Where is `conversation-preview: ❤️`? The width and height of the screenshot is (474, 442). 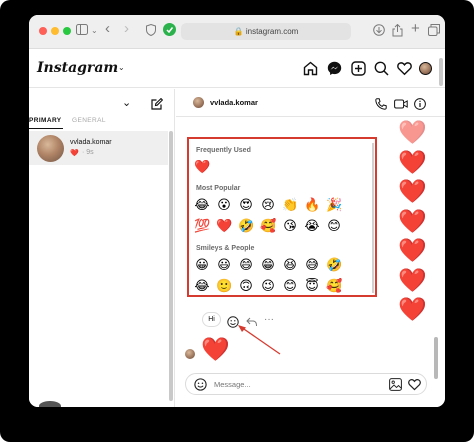
conversation-preview: ❤️ is located at coordinates (74, 153).